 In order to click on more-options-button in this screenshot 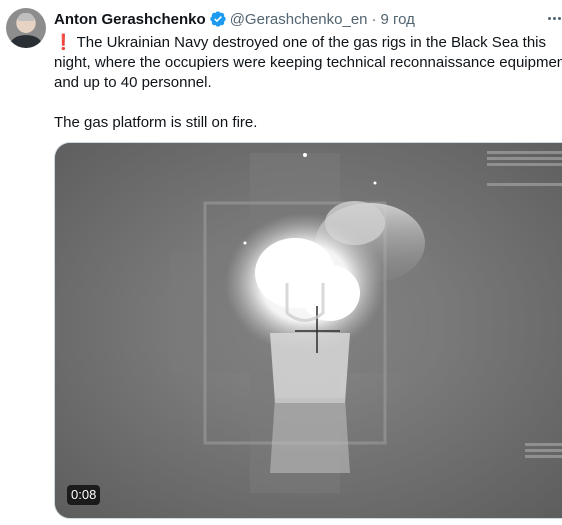, I will do `click(554, 18)`.